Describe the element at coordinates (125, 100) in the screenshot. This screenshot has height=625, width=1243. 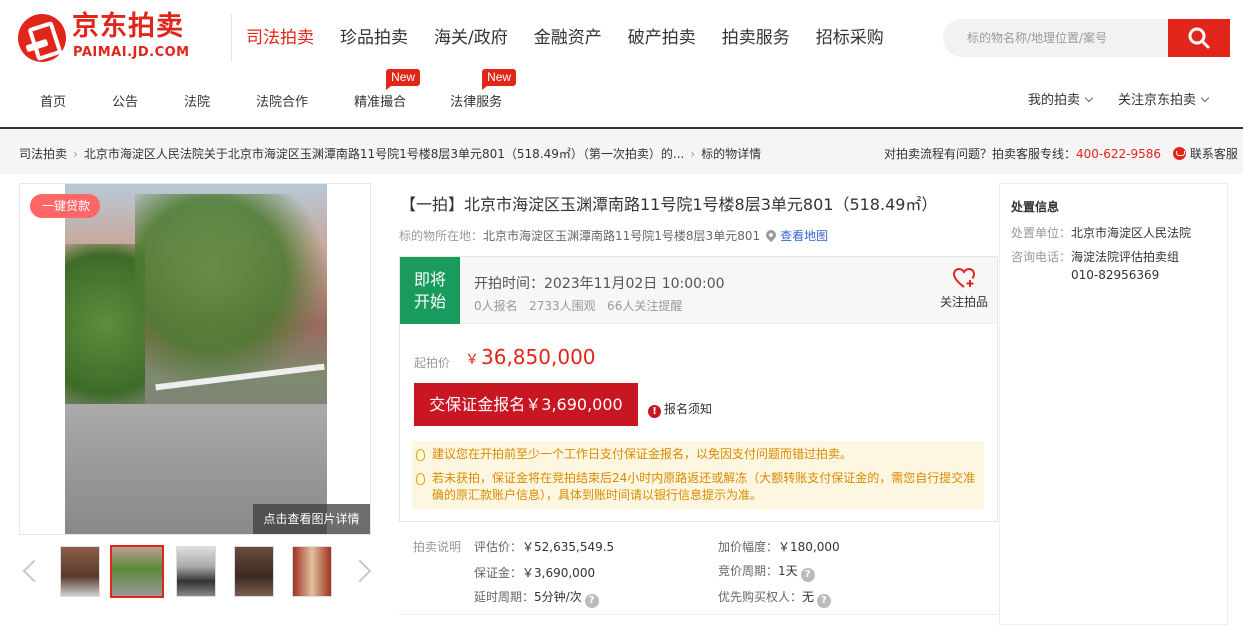
I see `subnav-notice: 公告` at that location.